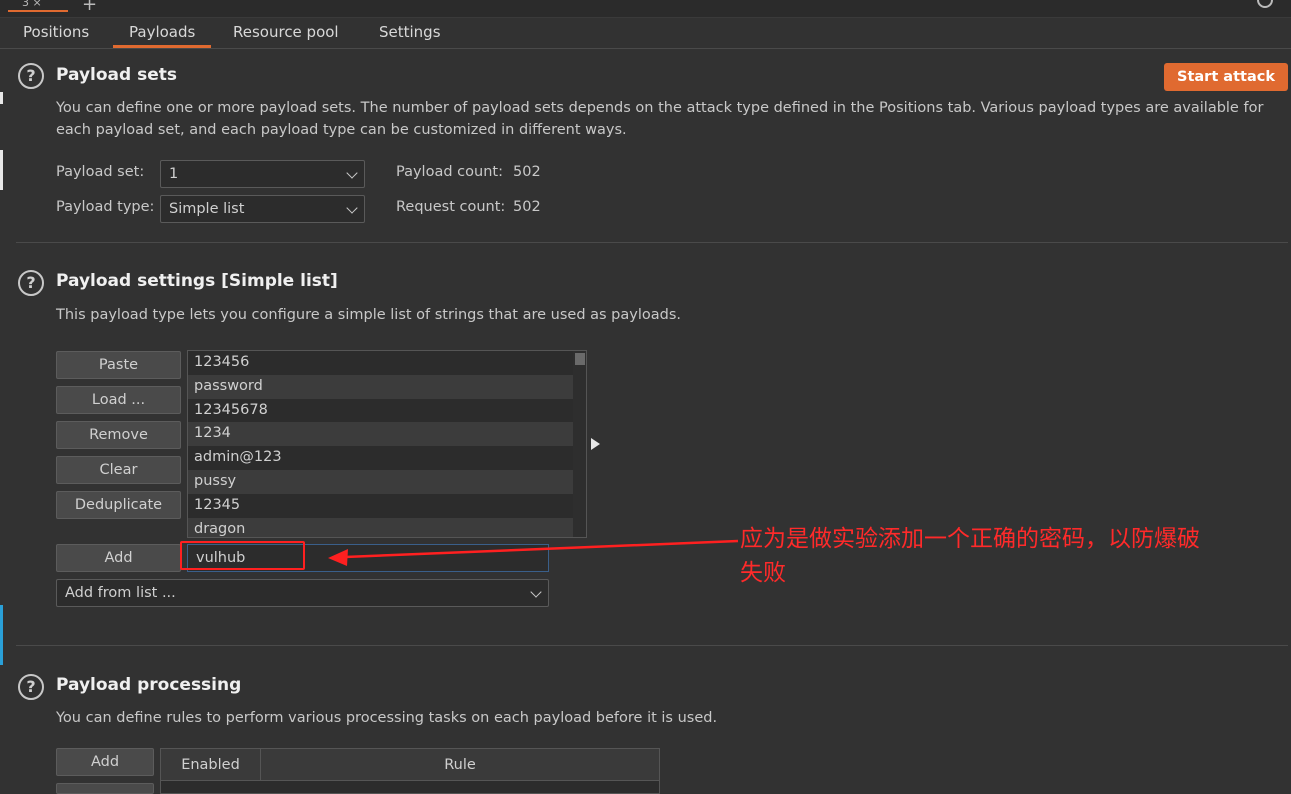 This screenshot has height=794, width=1291. Describe the element at coordinates (116, 75) in the screenshot. I see `payload-sets-title: Payload sets` at that location.